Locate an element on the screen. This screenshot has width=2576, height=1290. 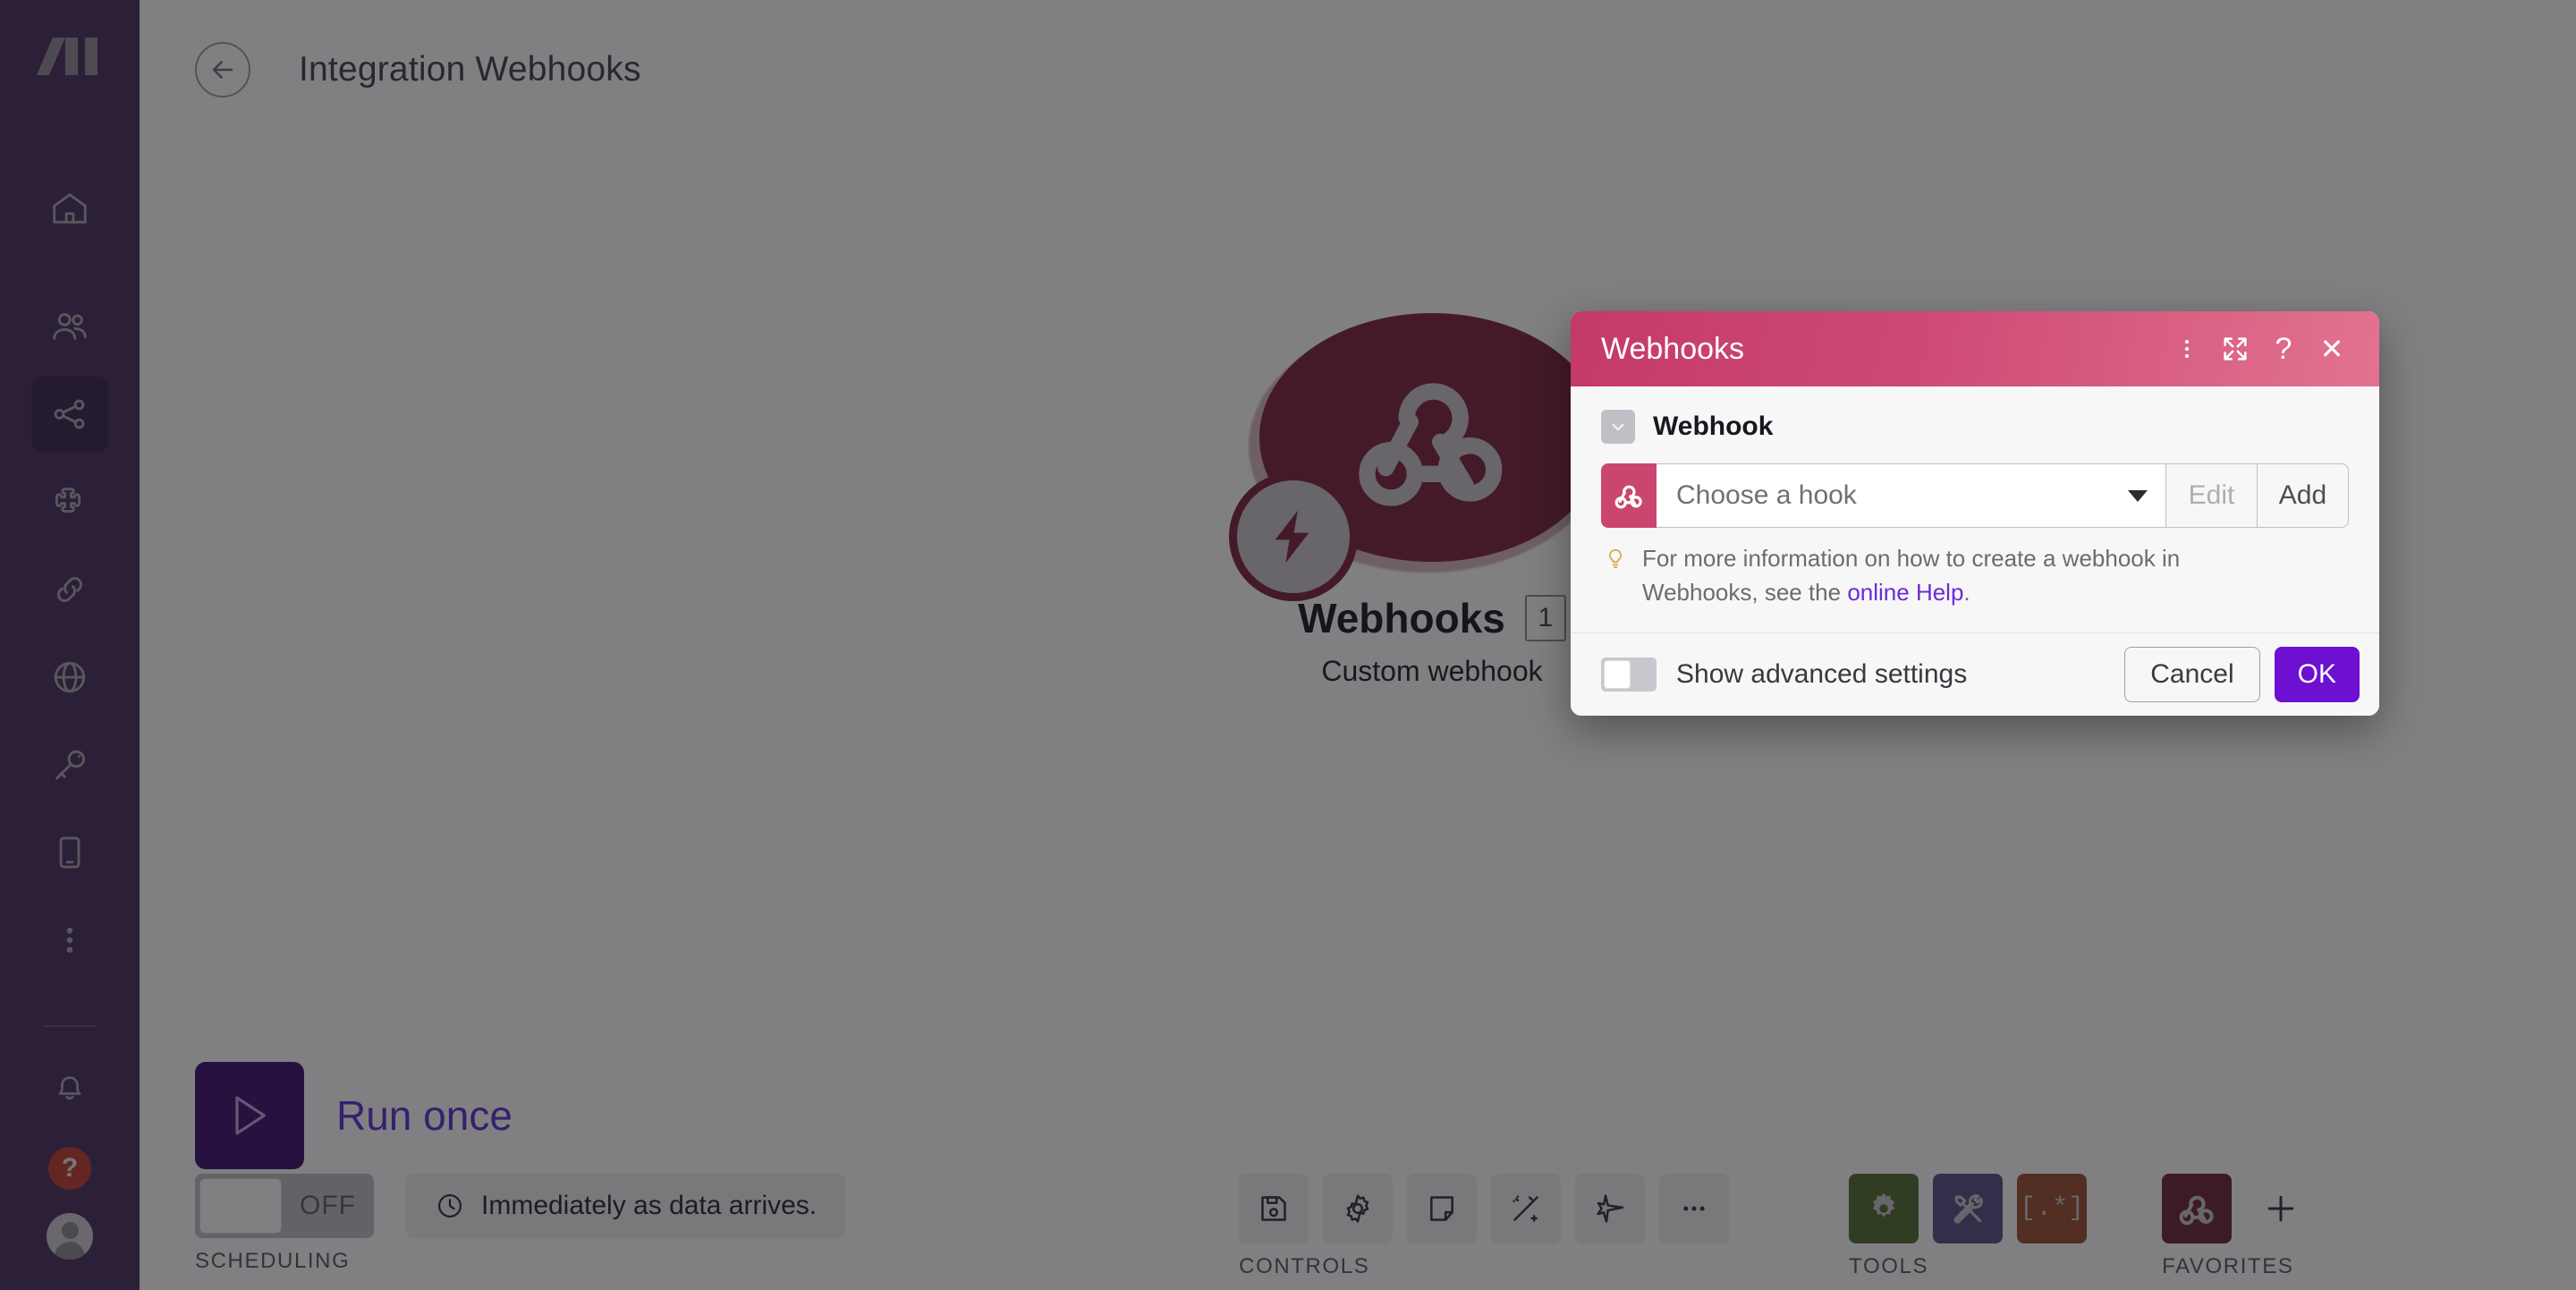
cancel-button: Cancel is located at coordinates (2192, 675).